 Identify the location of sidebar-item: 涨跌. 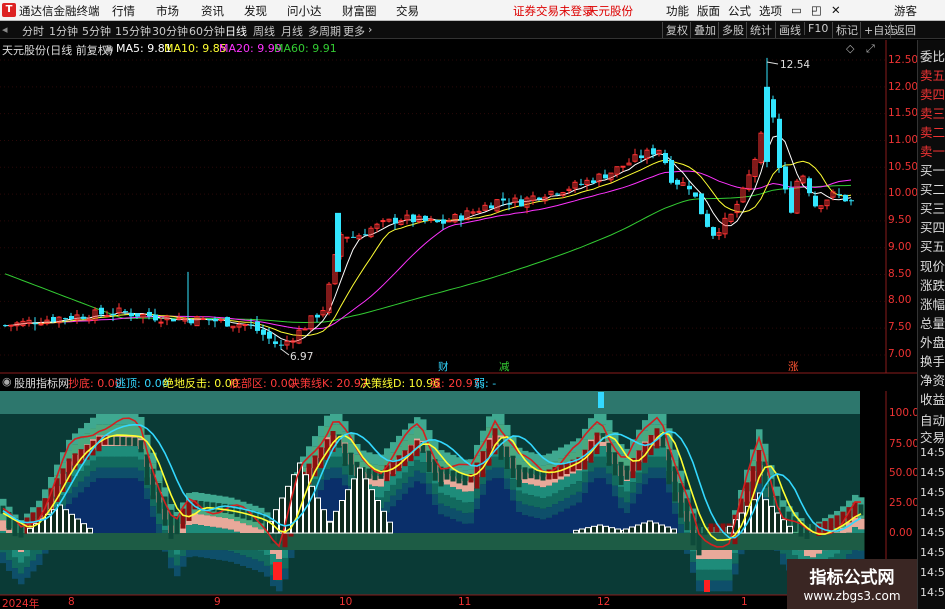
(932, 284).